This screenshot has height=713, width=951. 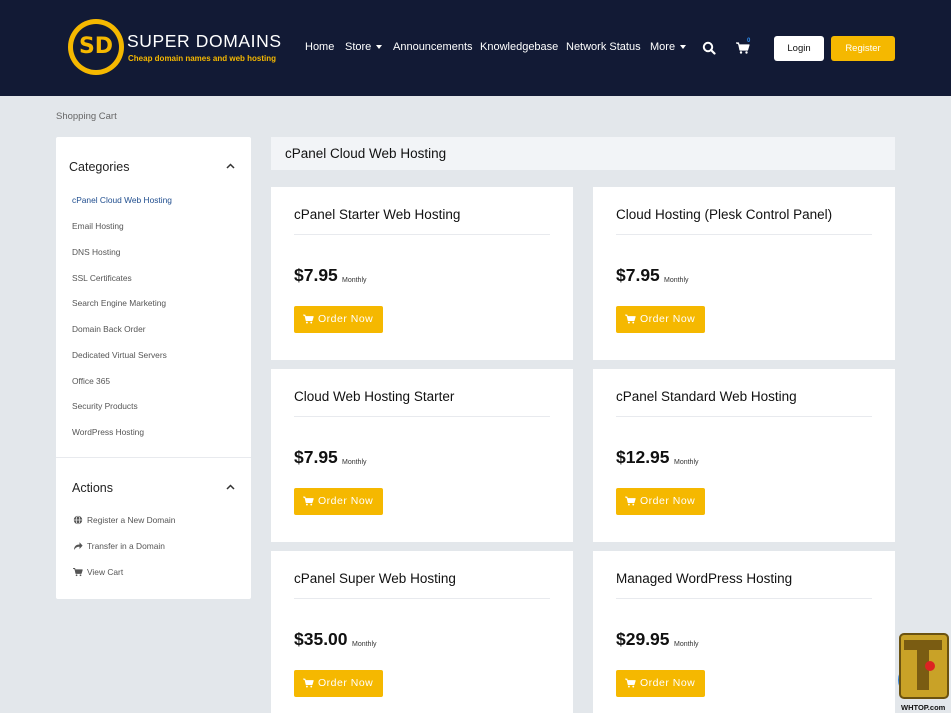 What do you see at coordinates (366, 153) in the screenshot?
I see `page-title: cPanel Cloud Web Hosting` at bounding box center [366, 153].